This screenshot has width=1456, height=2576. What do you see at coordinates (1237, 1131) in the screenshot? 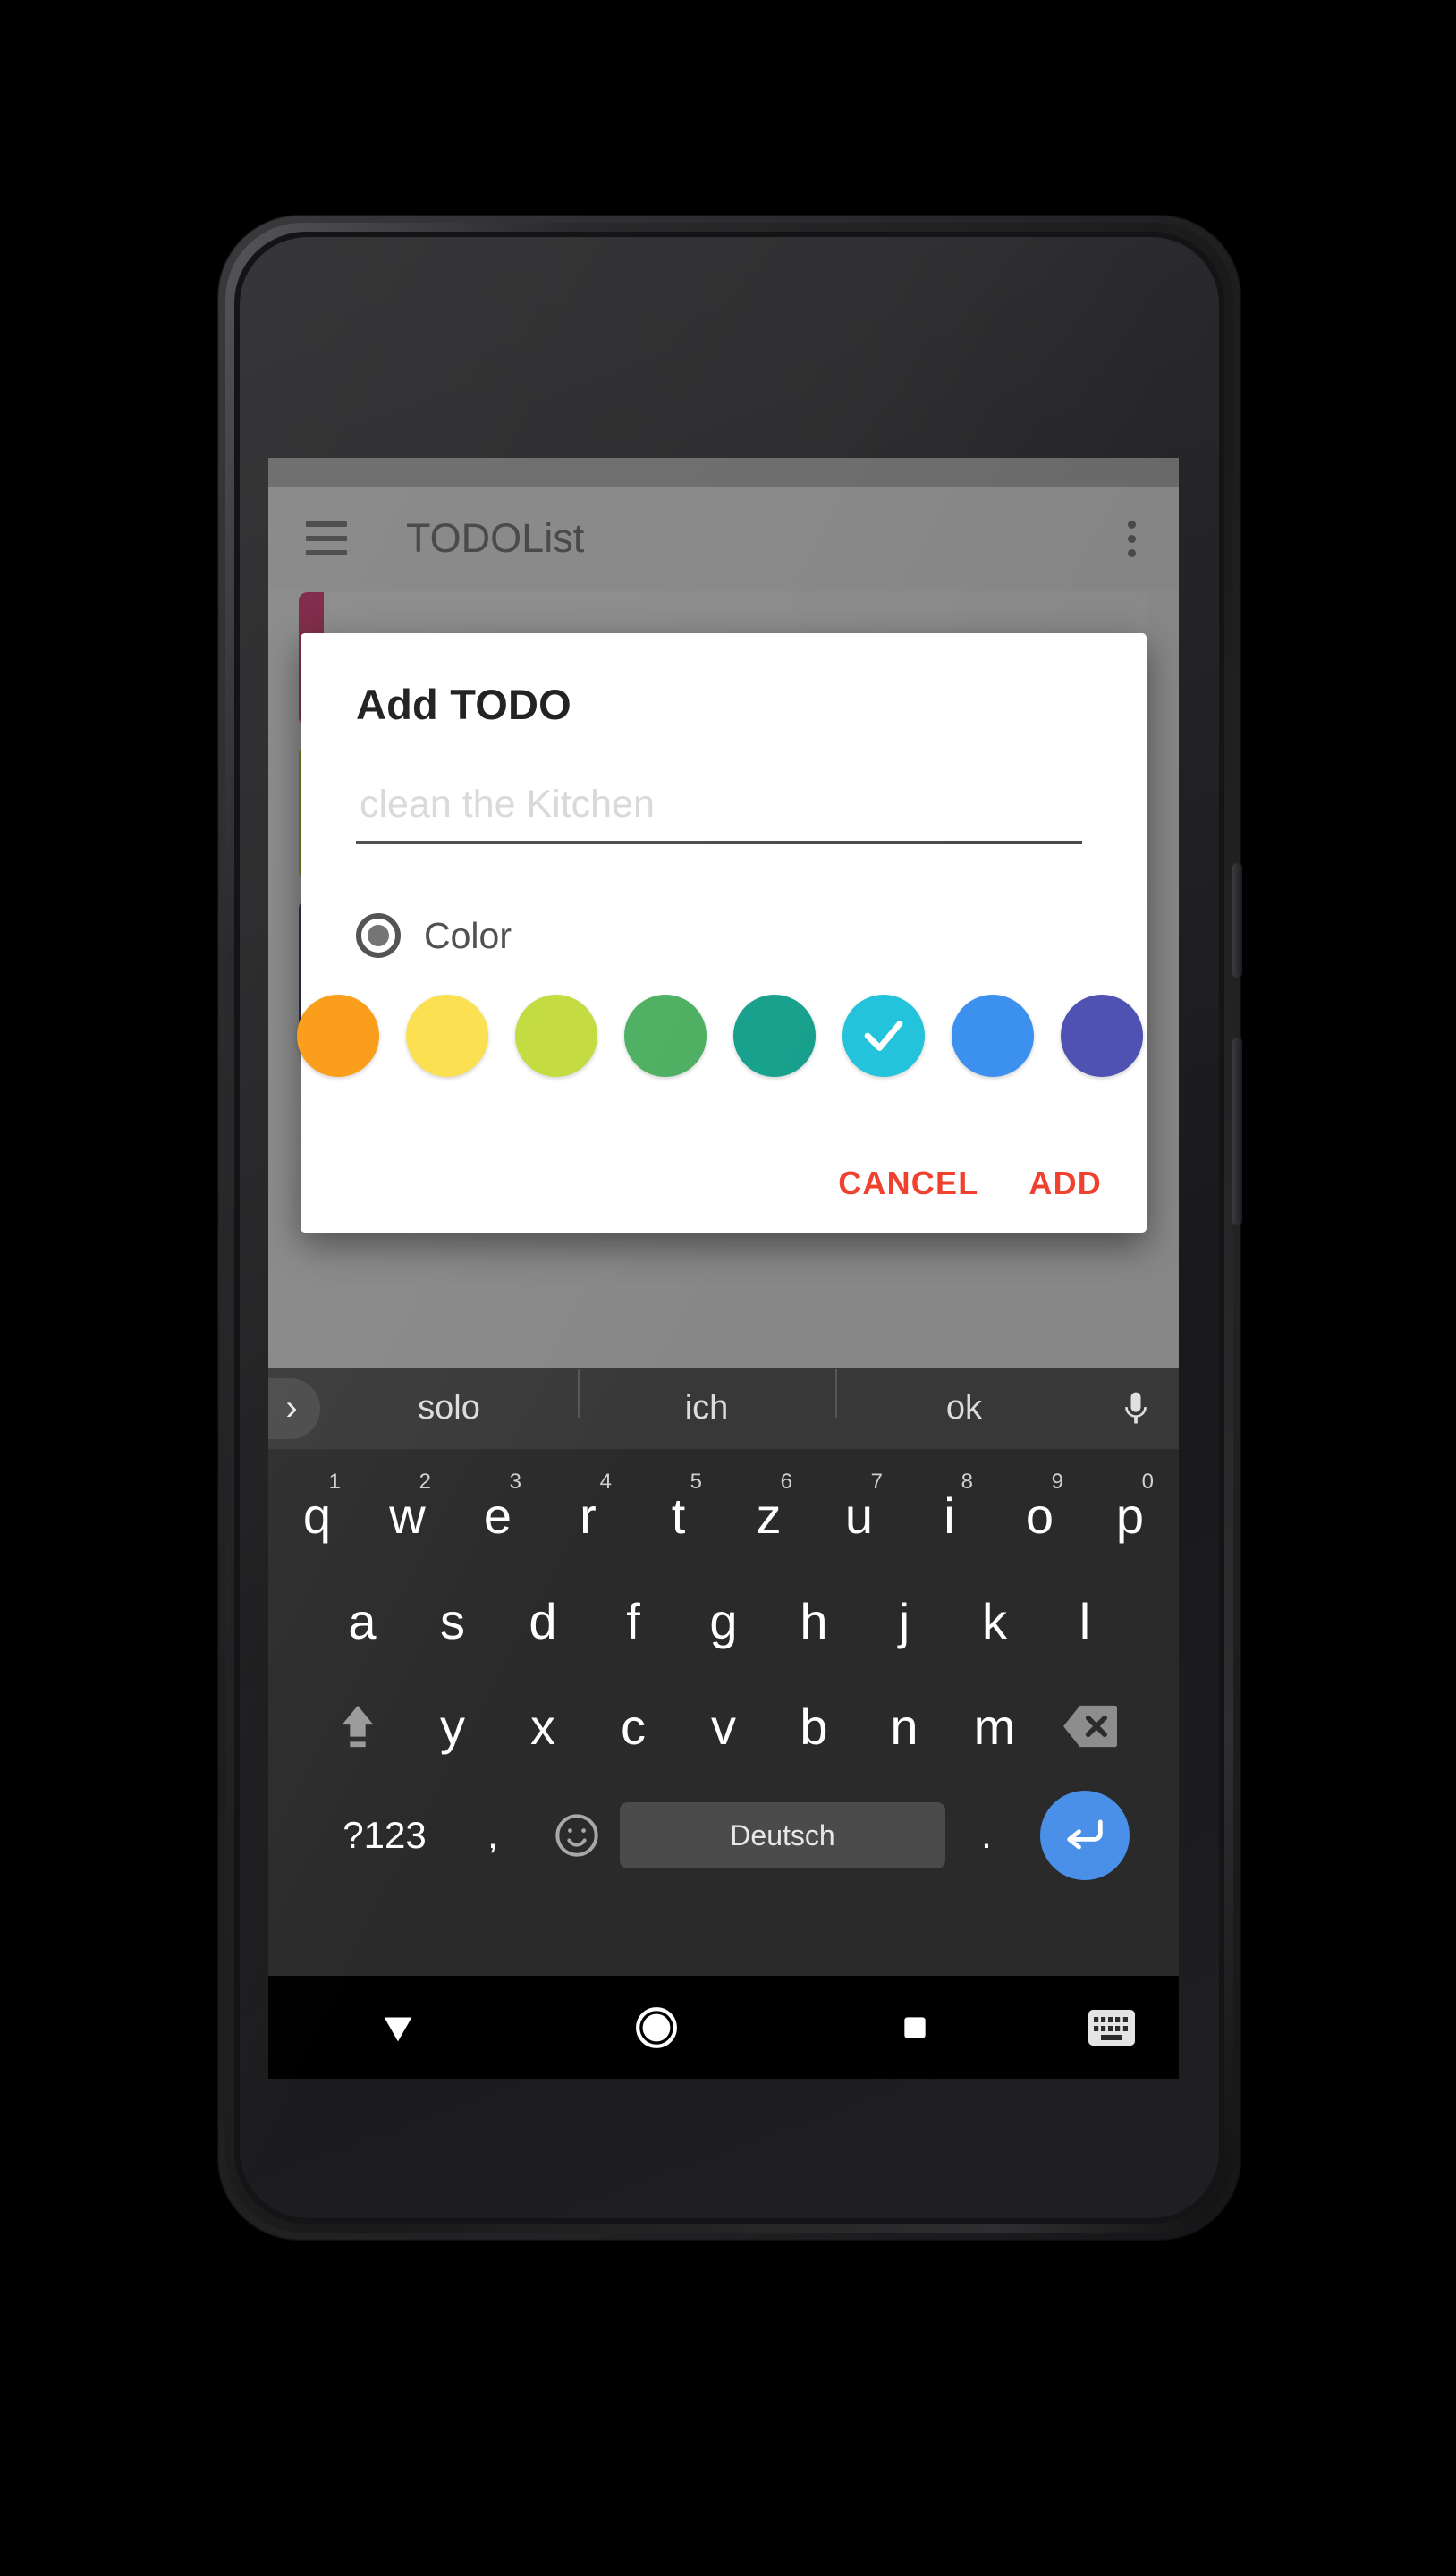
I see `volume-button` at bounding box center [1237, 1131].